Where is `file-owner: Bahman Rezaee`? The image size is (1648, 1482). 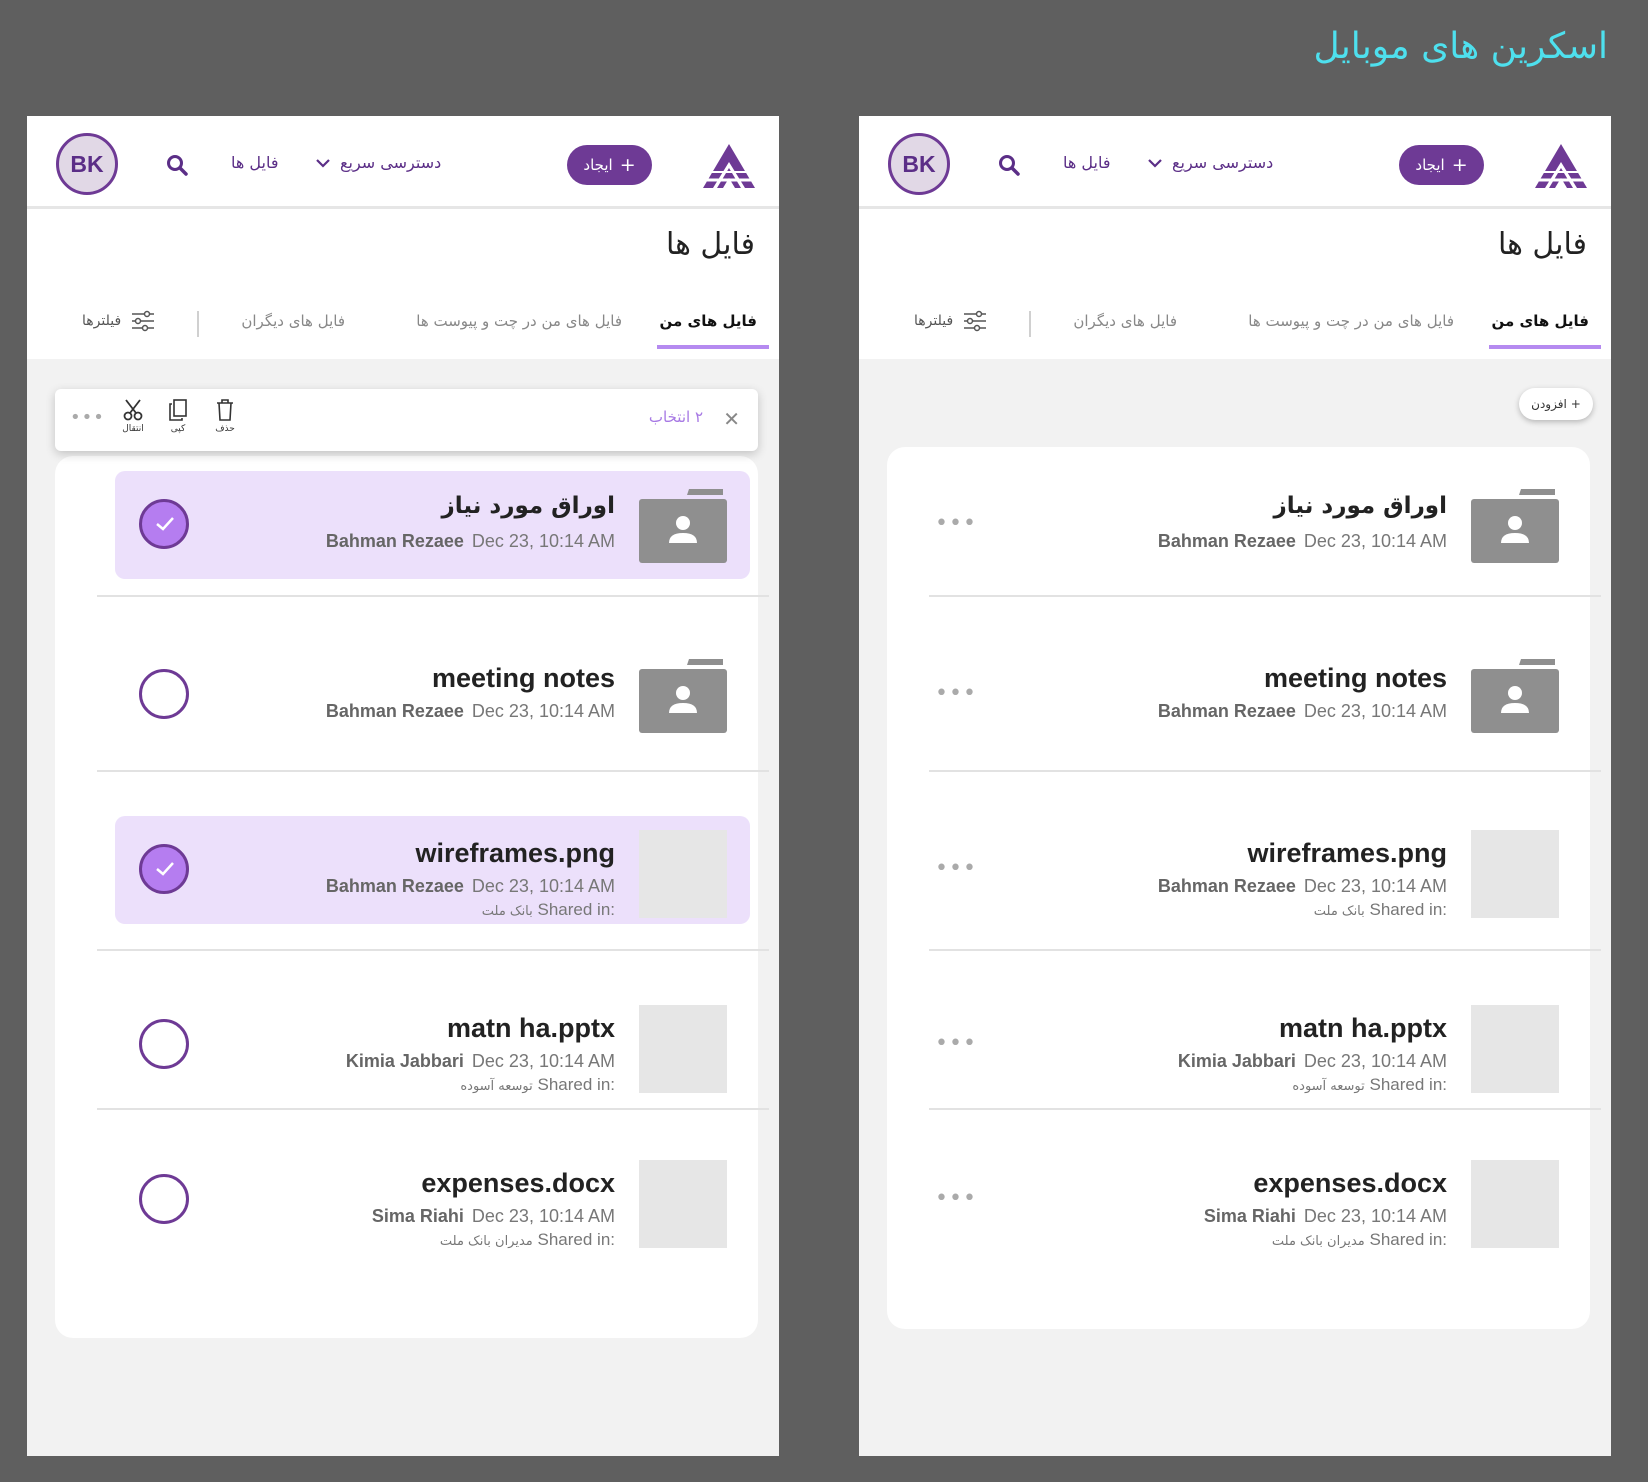 file-owner: Bahman Rezaee is located at coordinates (1226, 541).